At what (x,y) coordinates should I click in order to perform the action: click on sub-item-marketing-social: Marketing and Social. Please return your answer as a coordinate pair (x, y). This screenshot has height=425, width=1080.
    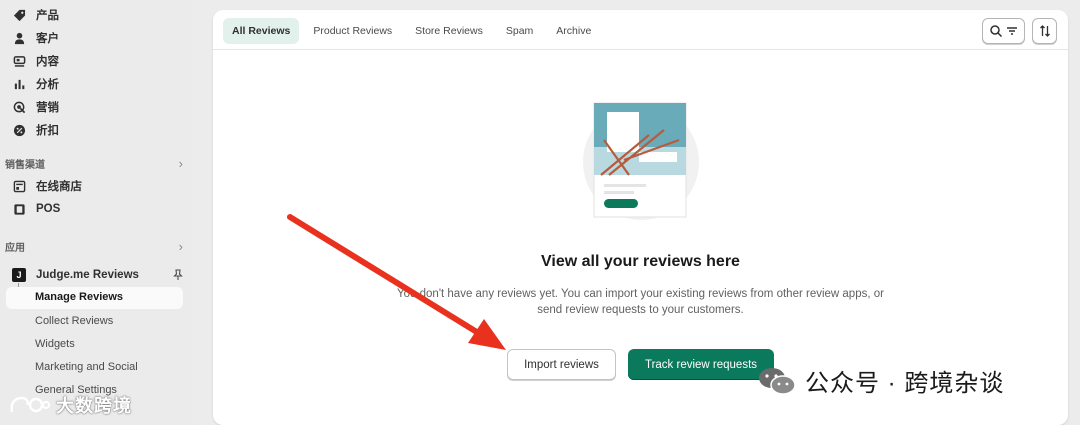
    Looking at the image, I should click on (86, 367).